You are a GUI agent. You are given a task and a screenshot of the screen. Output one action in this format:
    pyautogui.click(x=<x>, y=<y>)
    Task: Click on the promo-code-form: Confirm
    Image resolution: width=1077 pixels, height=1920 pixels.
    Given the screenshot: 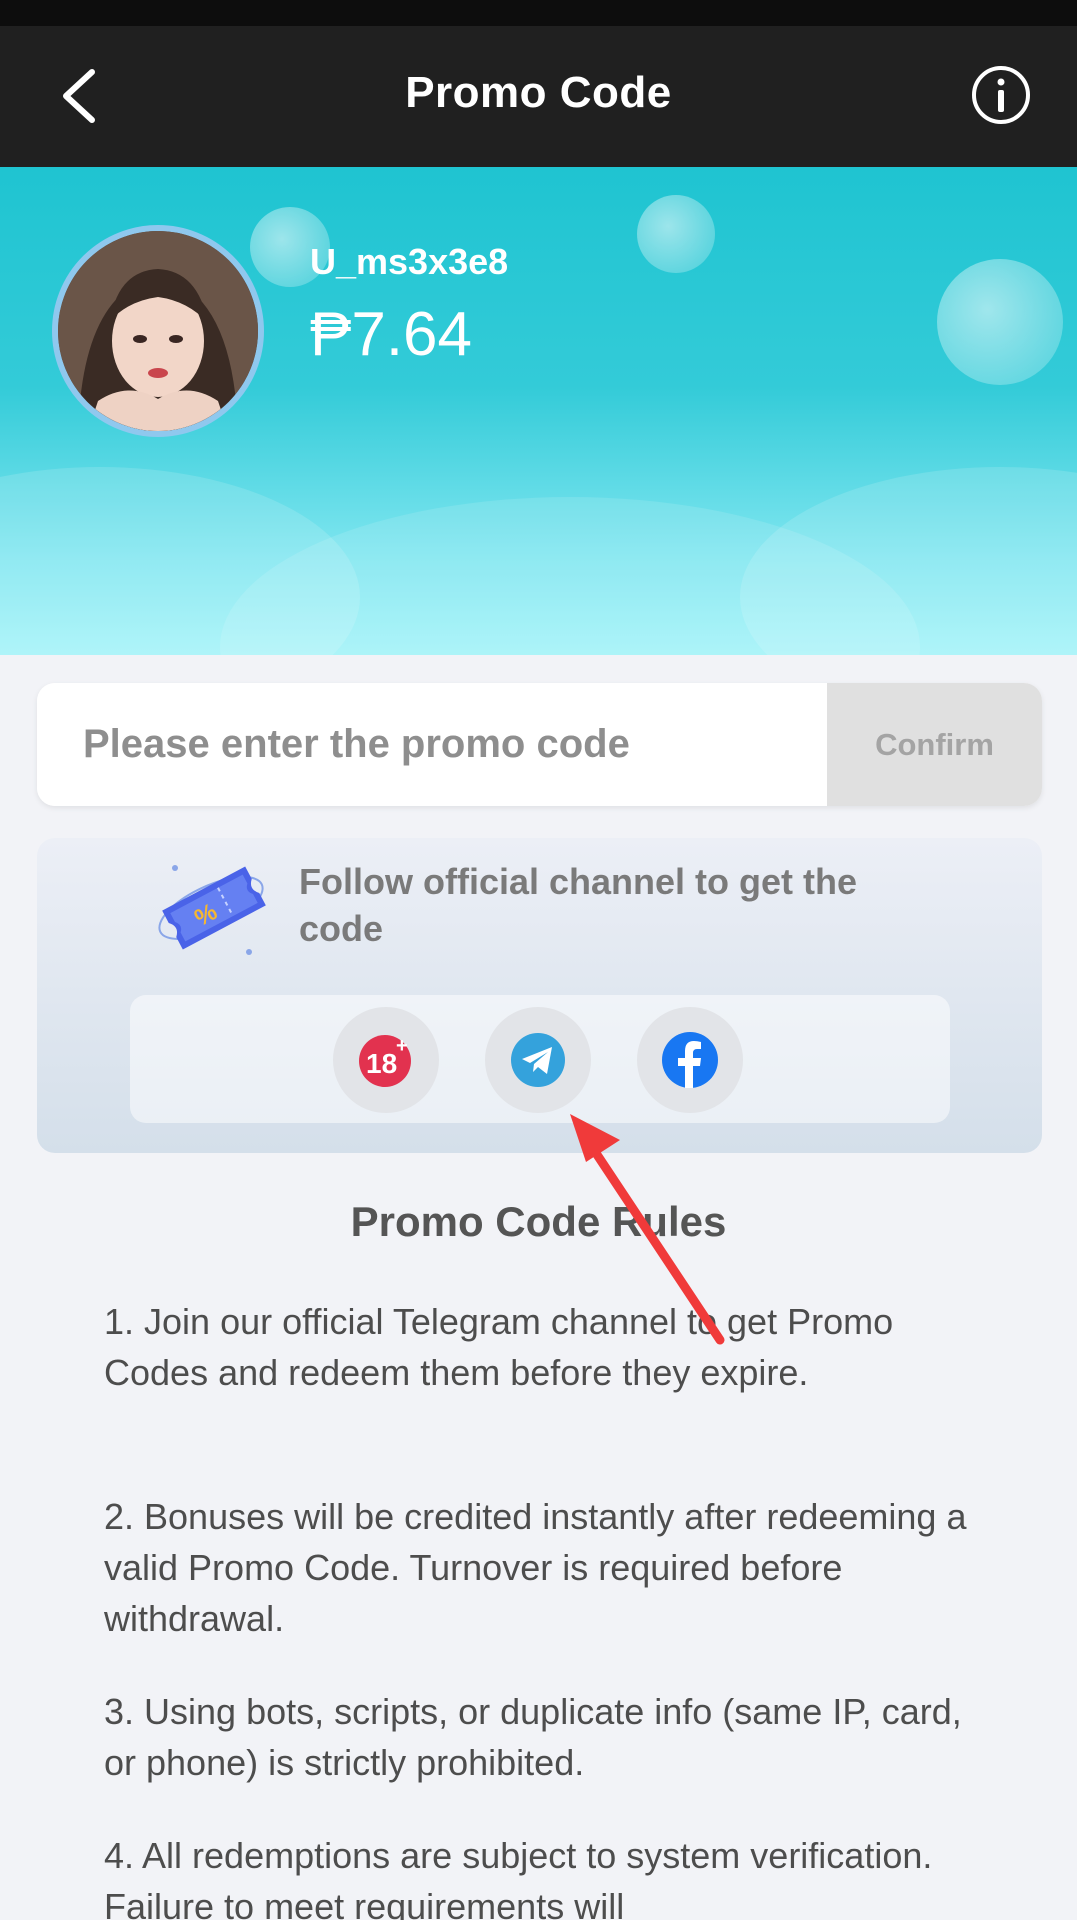 What is the action you would take?
    pyautogui.click(x=539, y=744)
    